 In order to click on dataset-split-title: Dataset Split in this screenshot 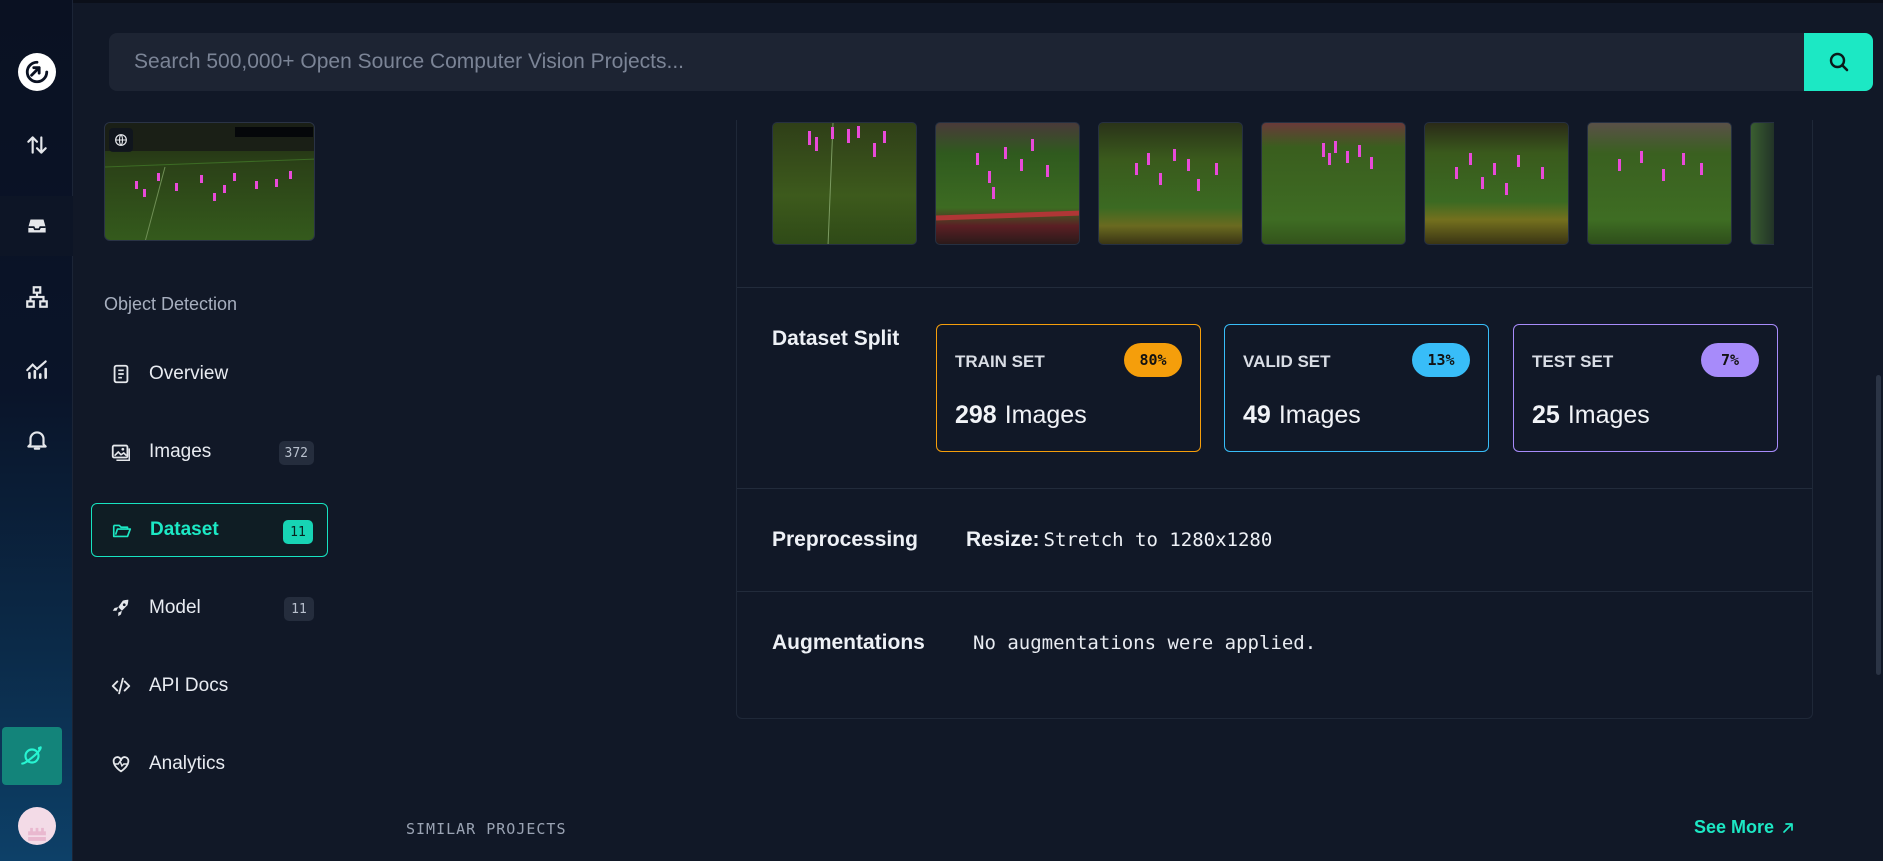, I will do `click(836, 338)`.